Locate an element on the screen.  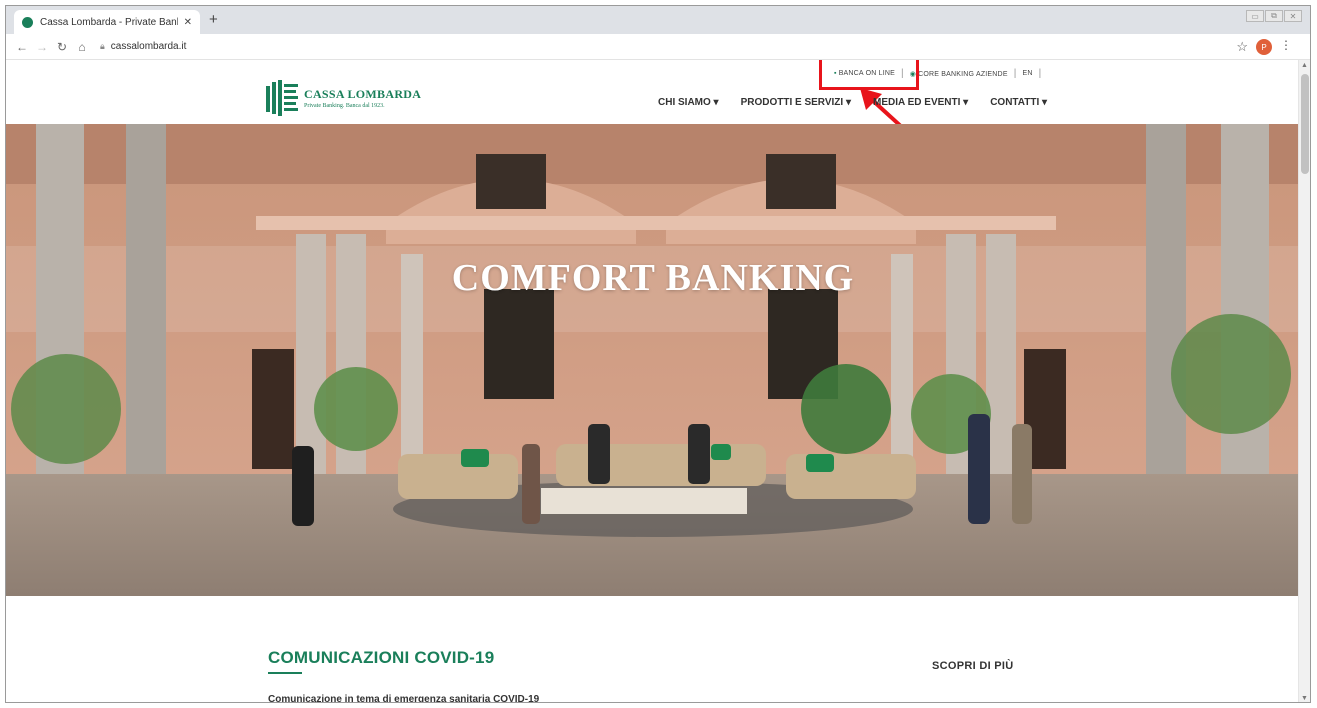
logo-name: CASSA LOMBARDA is located at coordinates (363, 94).